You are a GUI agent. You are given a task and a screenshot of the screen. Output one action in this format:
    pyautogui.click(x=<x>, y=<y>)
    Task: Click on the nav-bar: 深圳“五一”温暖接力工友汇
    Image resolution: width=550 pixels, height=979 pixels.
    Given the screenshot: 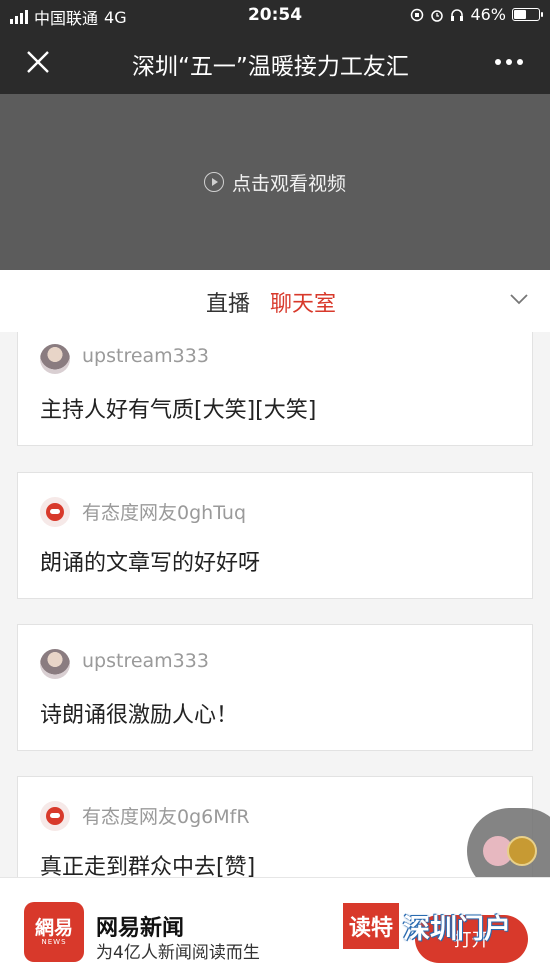 What is the action you would take?
    pyautogui.click(x=275, y=62)
    